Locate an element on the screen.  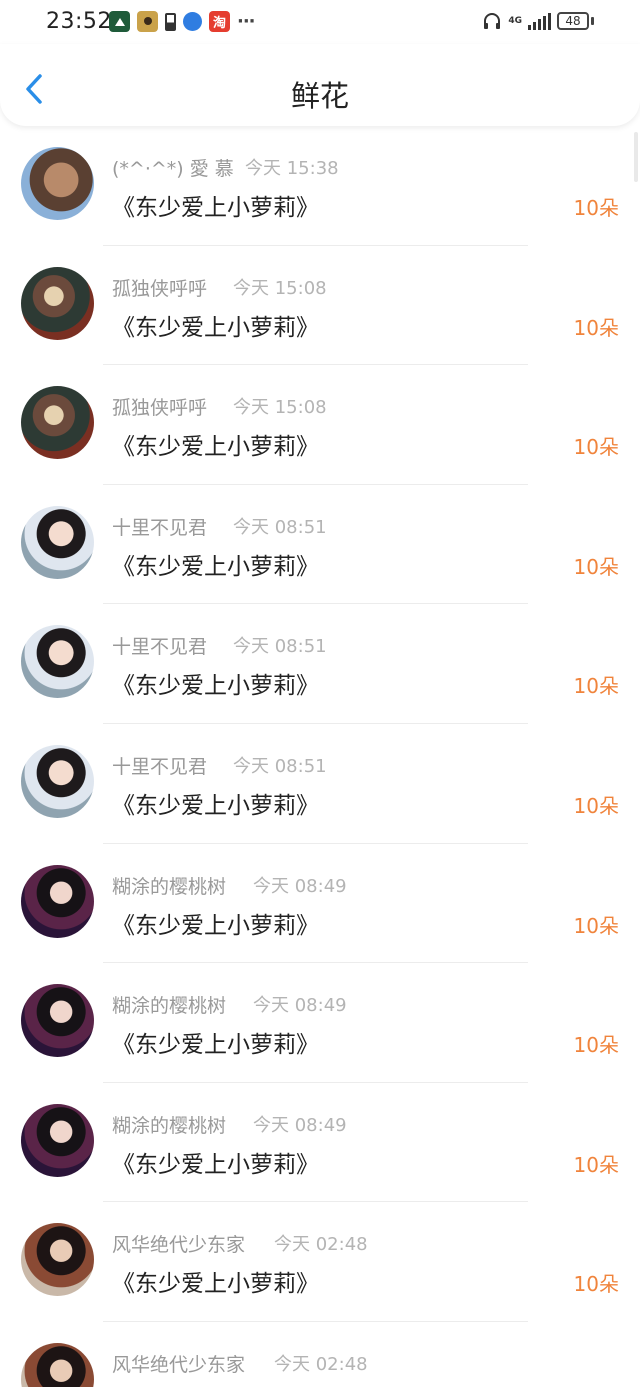
signal-strength-icon is located at coordinates (539, 21).